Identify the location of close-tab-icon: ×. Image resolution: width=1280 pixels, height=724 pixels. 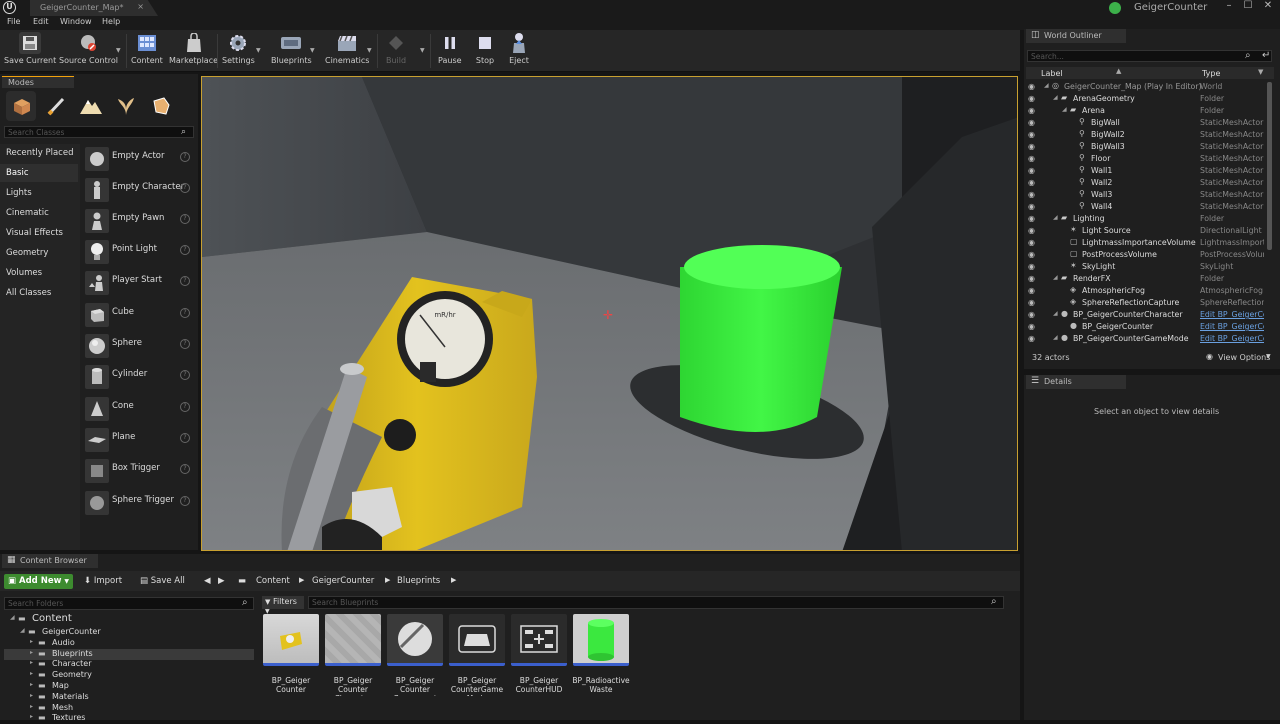
(140, 6).